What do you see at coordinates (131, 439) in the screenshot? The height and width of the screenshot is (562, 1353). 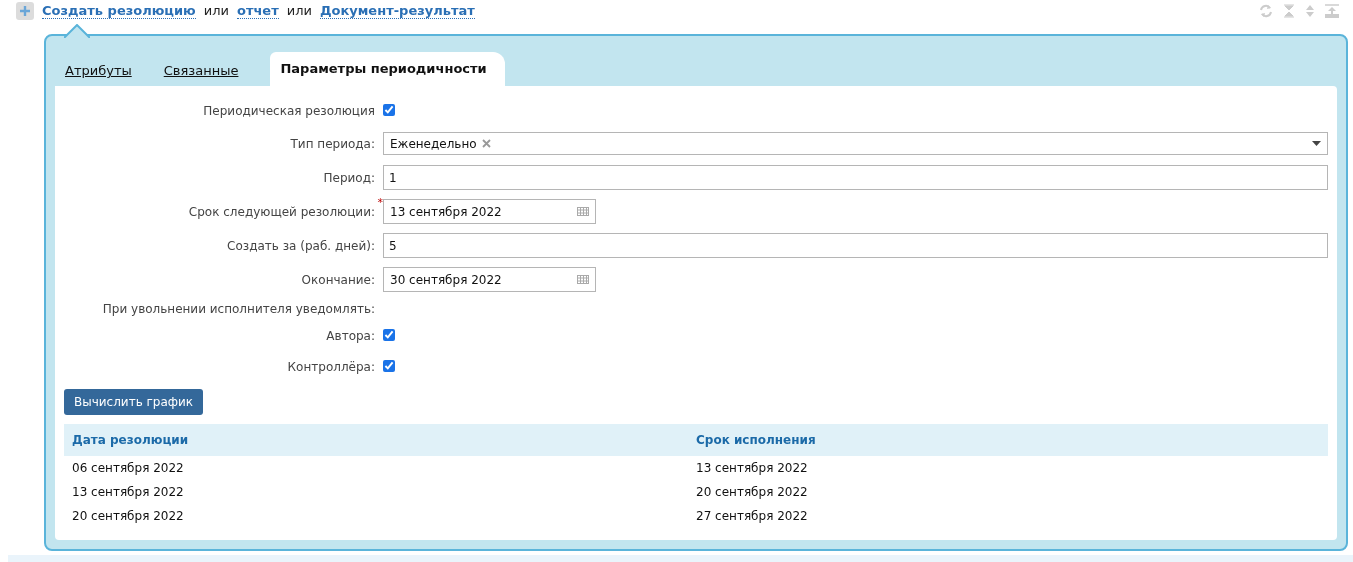 I see `column-header: Дата резолюции` at bounding box center [131, 439].